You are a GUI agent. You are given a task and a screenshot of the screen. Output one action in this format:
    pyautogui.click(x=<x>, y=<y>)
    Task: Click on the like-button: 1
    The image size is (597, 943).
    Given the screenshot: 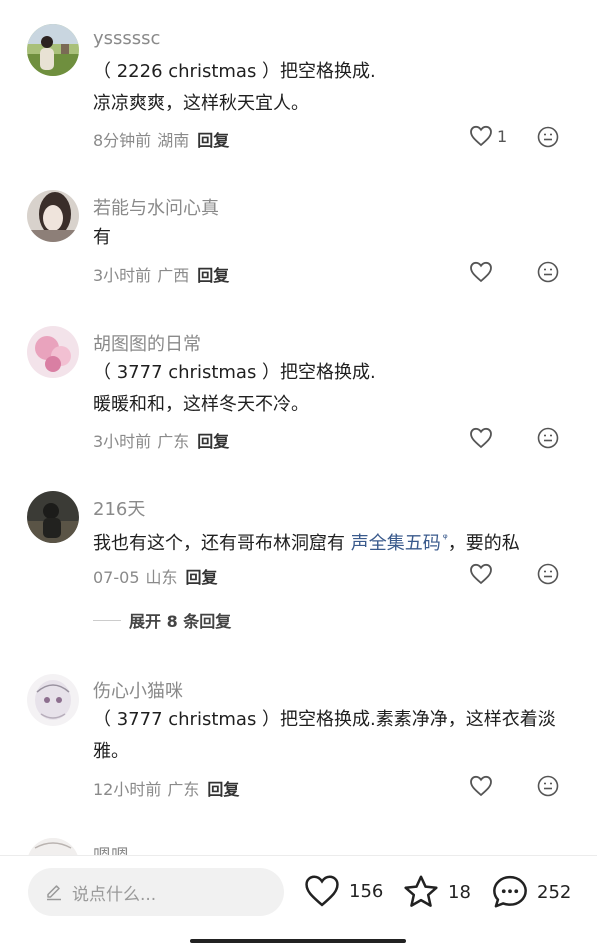 What is the action you would take?
    pyautogui.click(x=488, y=136)
    